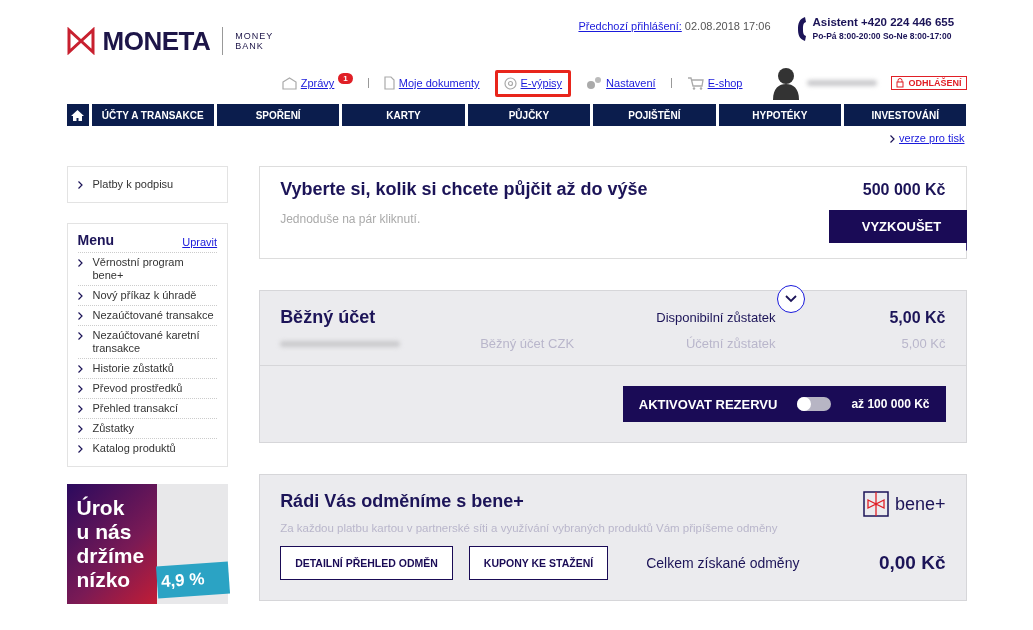 The height and width of the screenshot is (630, 1033). What do you see at coordinates (529, 115) in the screenshot?
I see `nav-tab: PŮJČKY` at bounding box center [529, 115].